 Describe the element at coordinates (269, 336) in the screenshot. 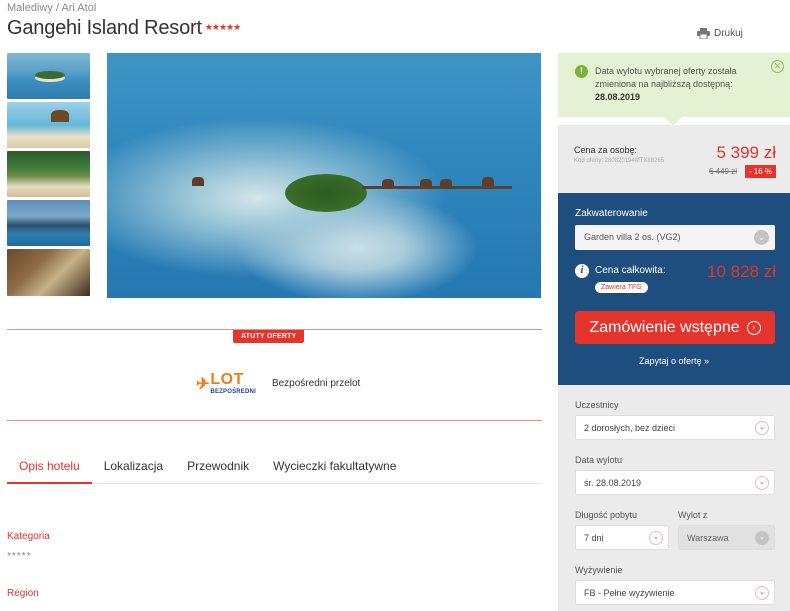

I see `offer-highlights-badge: ATUTY OFERTY` at that location.